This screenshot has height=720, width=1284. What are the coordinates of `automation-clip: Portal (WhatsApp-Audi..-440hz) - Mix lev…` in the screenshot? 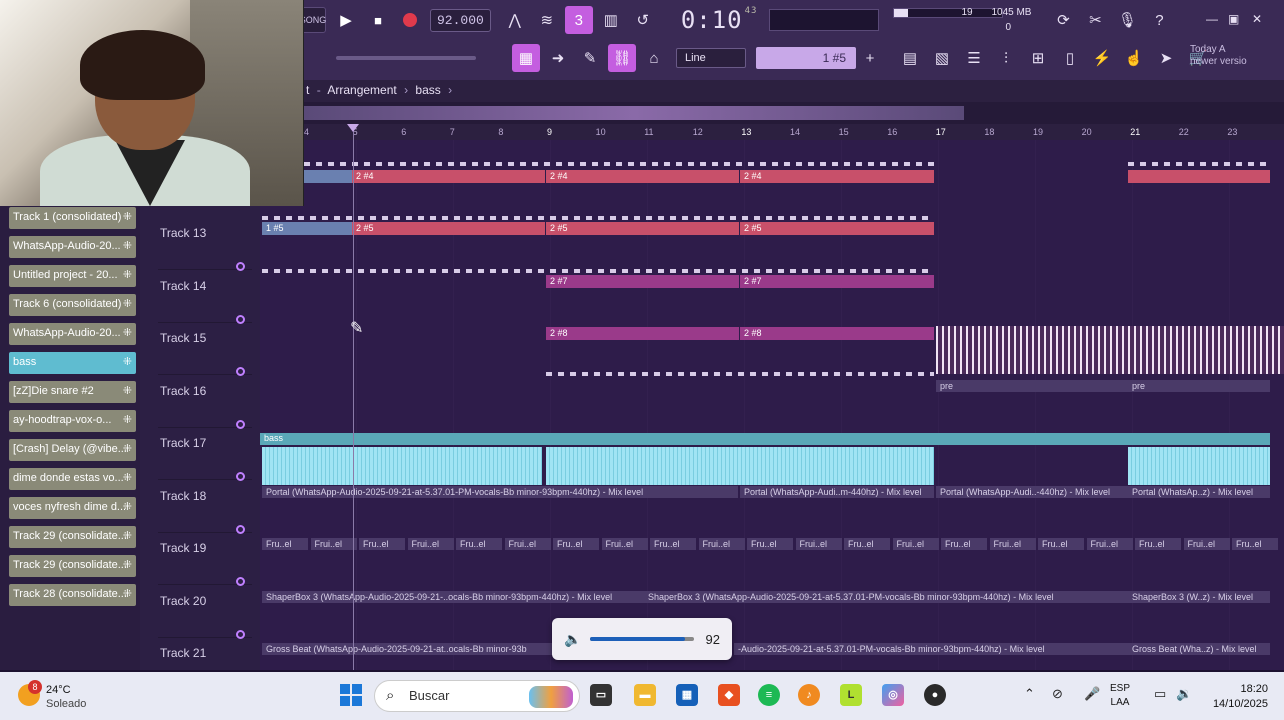 It's located at (1032, 492).